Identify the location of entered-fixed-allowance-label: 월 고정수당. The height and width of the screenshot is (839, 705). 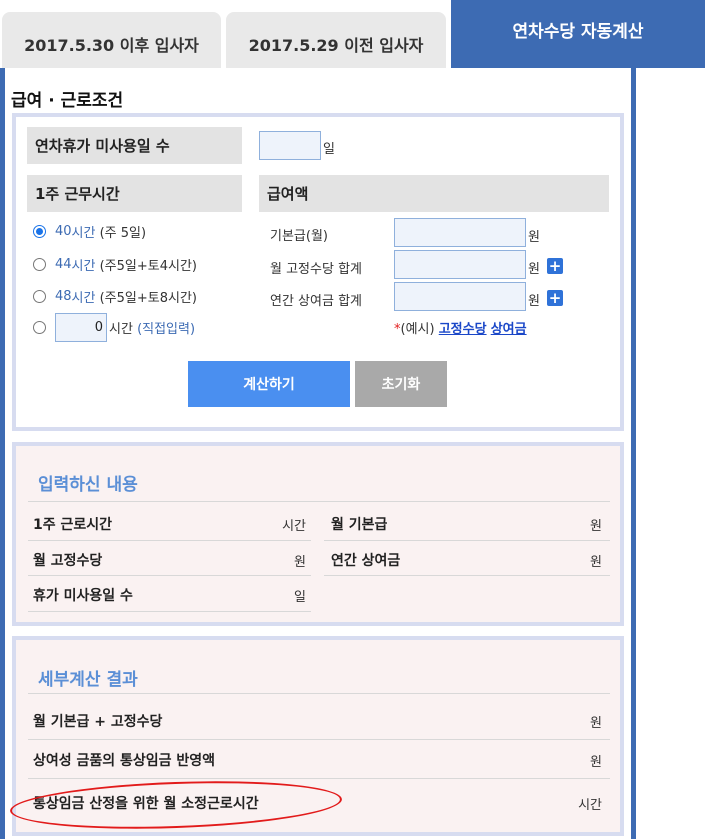
(68, 561).